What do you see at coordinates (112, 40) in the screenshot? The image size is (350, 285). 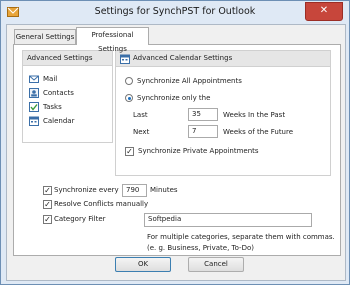 I see `tab-professional-settings: Professional Settings` at bounding box center [112, 40].